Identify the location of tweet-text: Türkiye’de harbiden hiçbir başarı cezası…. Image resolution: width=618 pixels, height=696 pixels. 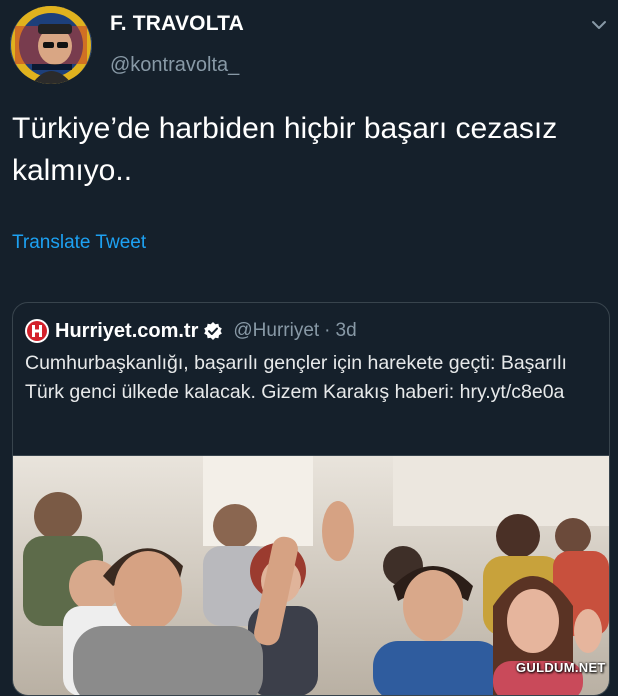
(285, 149).